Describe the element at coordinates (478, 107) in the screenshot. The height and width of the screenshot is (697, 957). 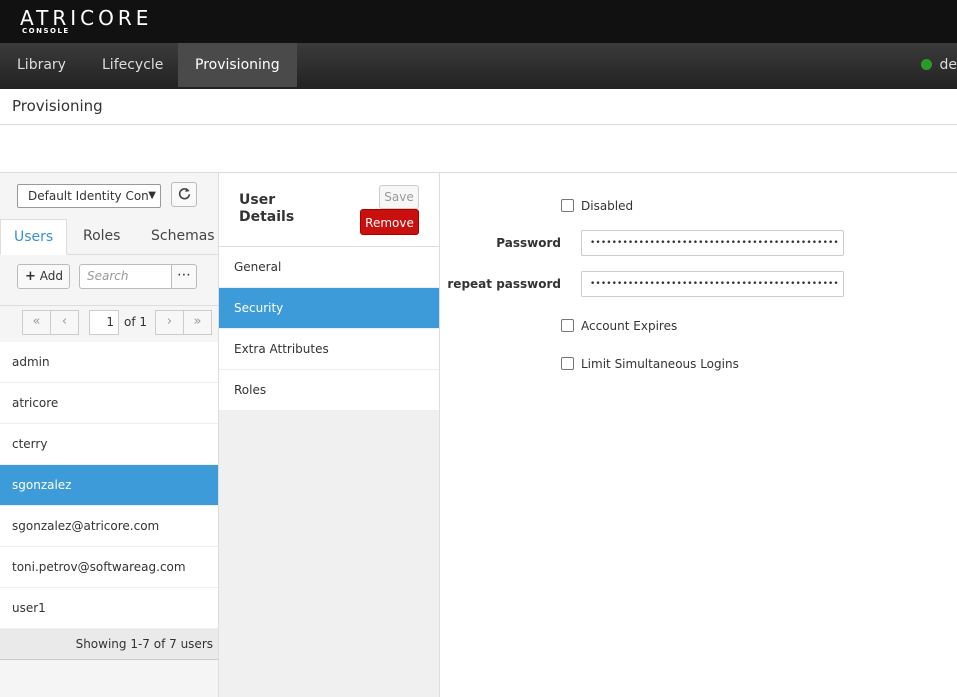
I see `page-title-bar: Provisioning` at that location.